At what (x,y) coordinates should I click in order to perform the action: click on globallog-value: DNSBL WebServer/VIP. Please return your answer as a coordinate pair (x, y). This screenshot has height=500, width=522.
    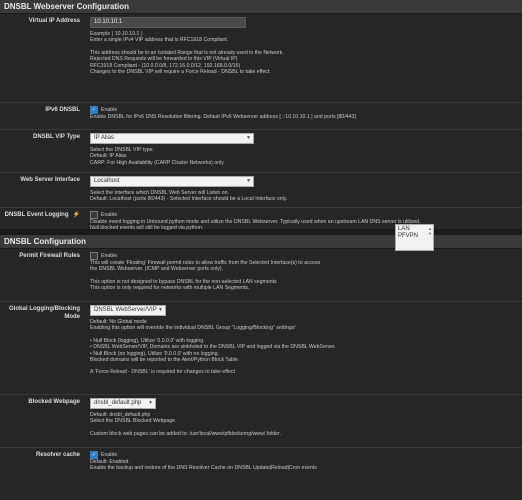
    Looking at the image, I should click on (125, 310).